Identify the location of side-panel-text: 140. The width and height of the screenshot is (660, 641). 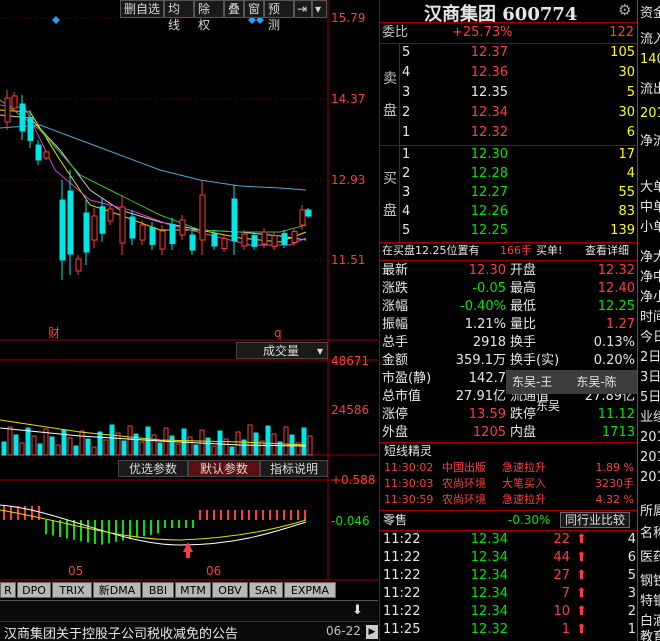
(650, 59).